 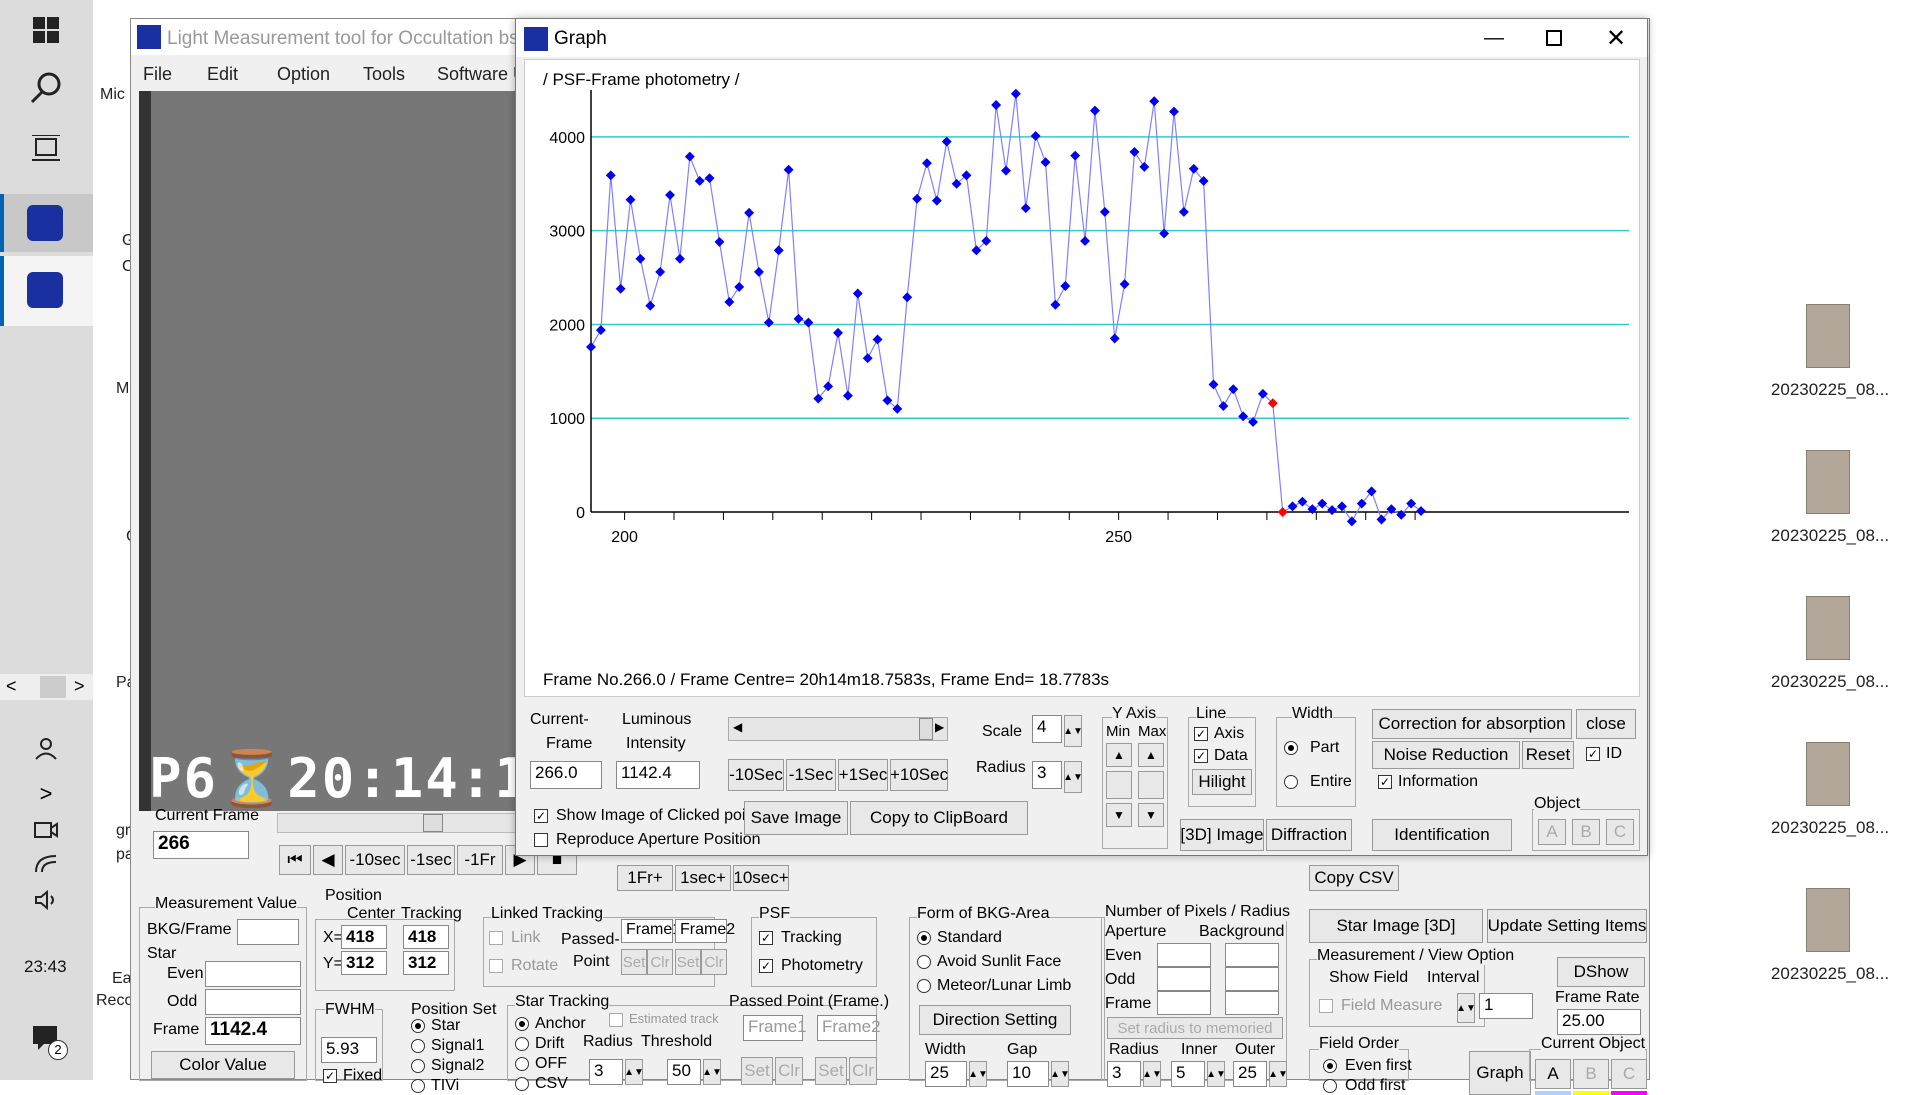 I want to click on csv-radio, so click(x=522, y=1084).